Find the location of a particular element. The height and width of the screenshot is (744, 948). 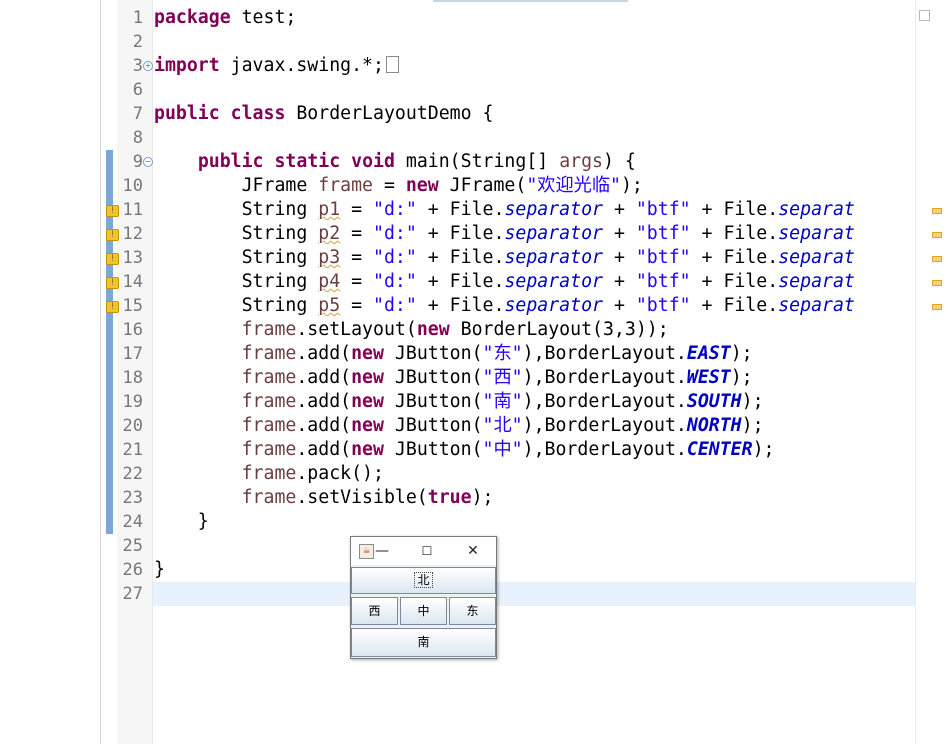

line-number: 21 is located at coordinates (132, 450).